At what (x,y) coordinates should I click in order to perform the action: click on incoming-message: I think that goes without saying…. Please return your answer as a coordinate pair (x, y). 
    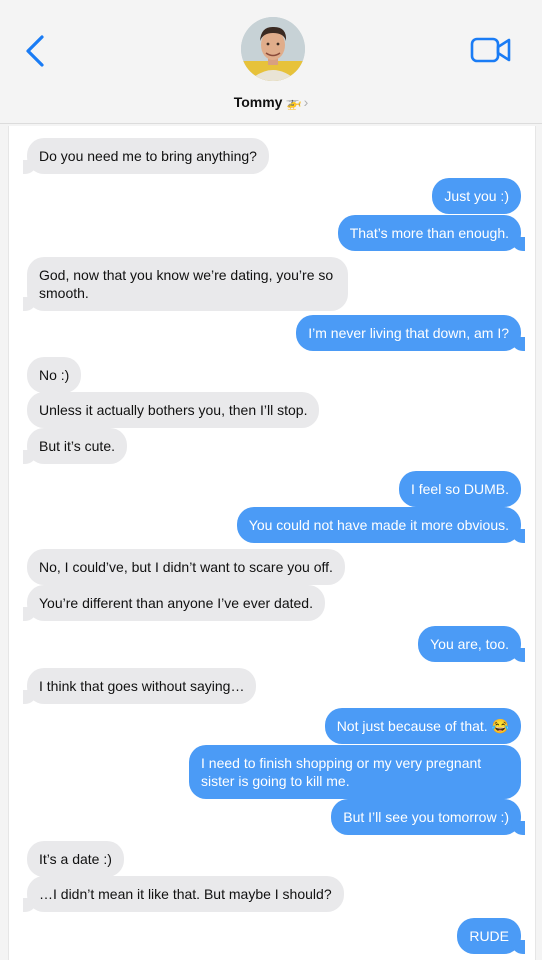
    Looking at the image, I should click on (139, 686).